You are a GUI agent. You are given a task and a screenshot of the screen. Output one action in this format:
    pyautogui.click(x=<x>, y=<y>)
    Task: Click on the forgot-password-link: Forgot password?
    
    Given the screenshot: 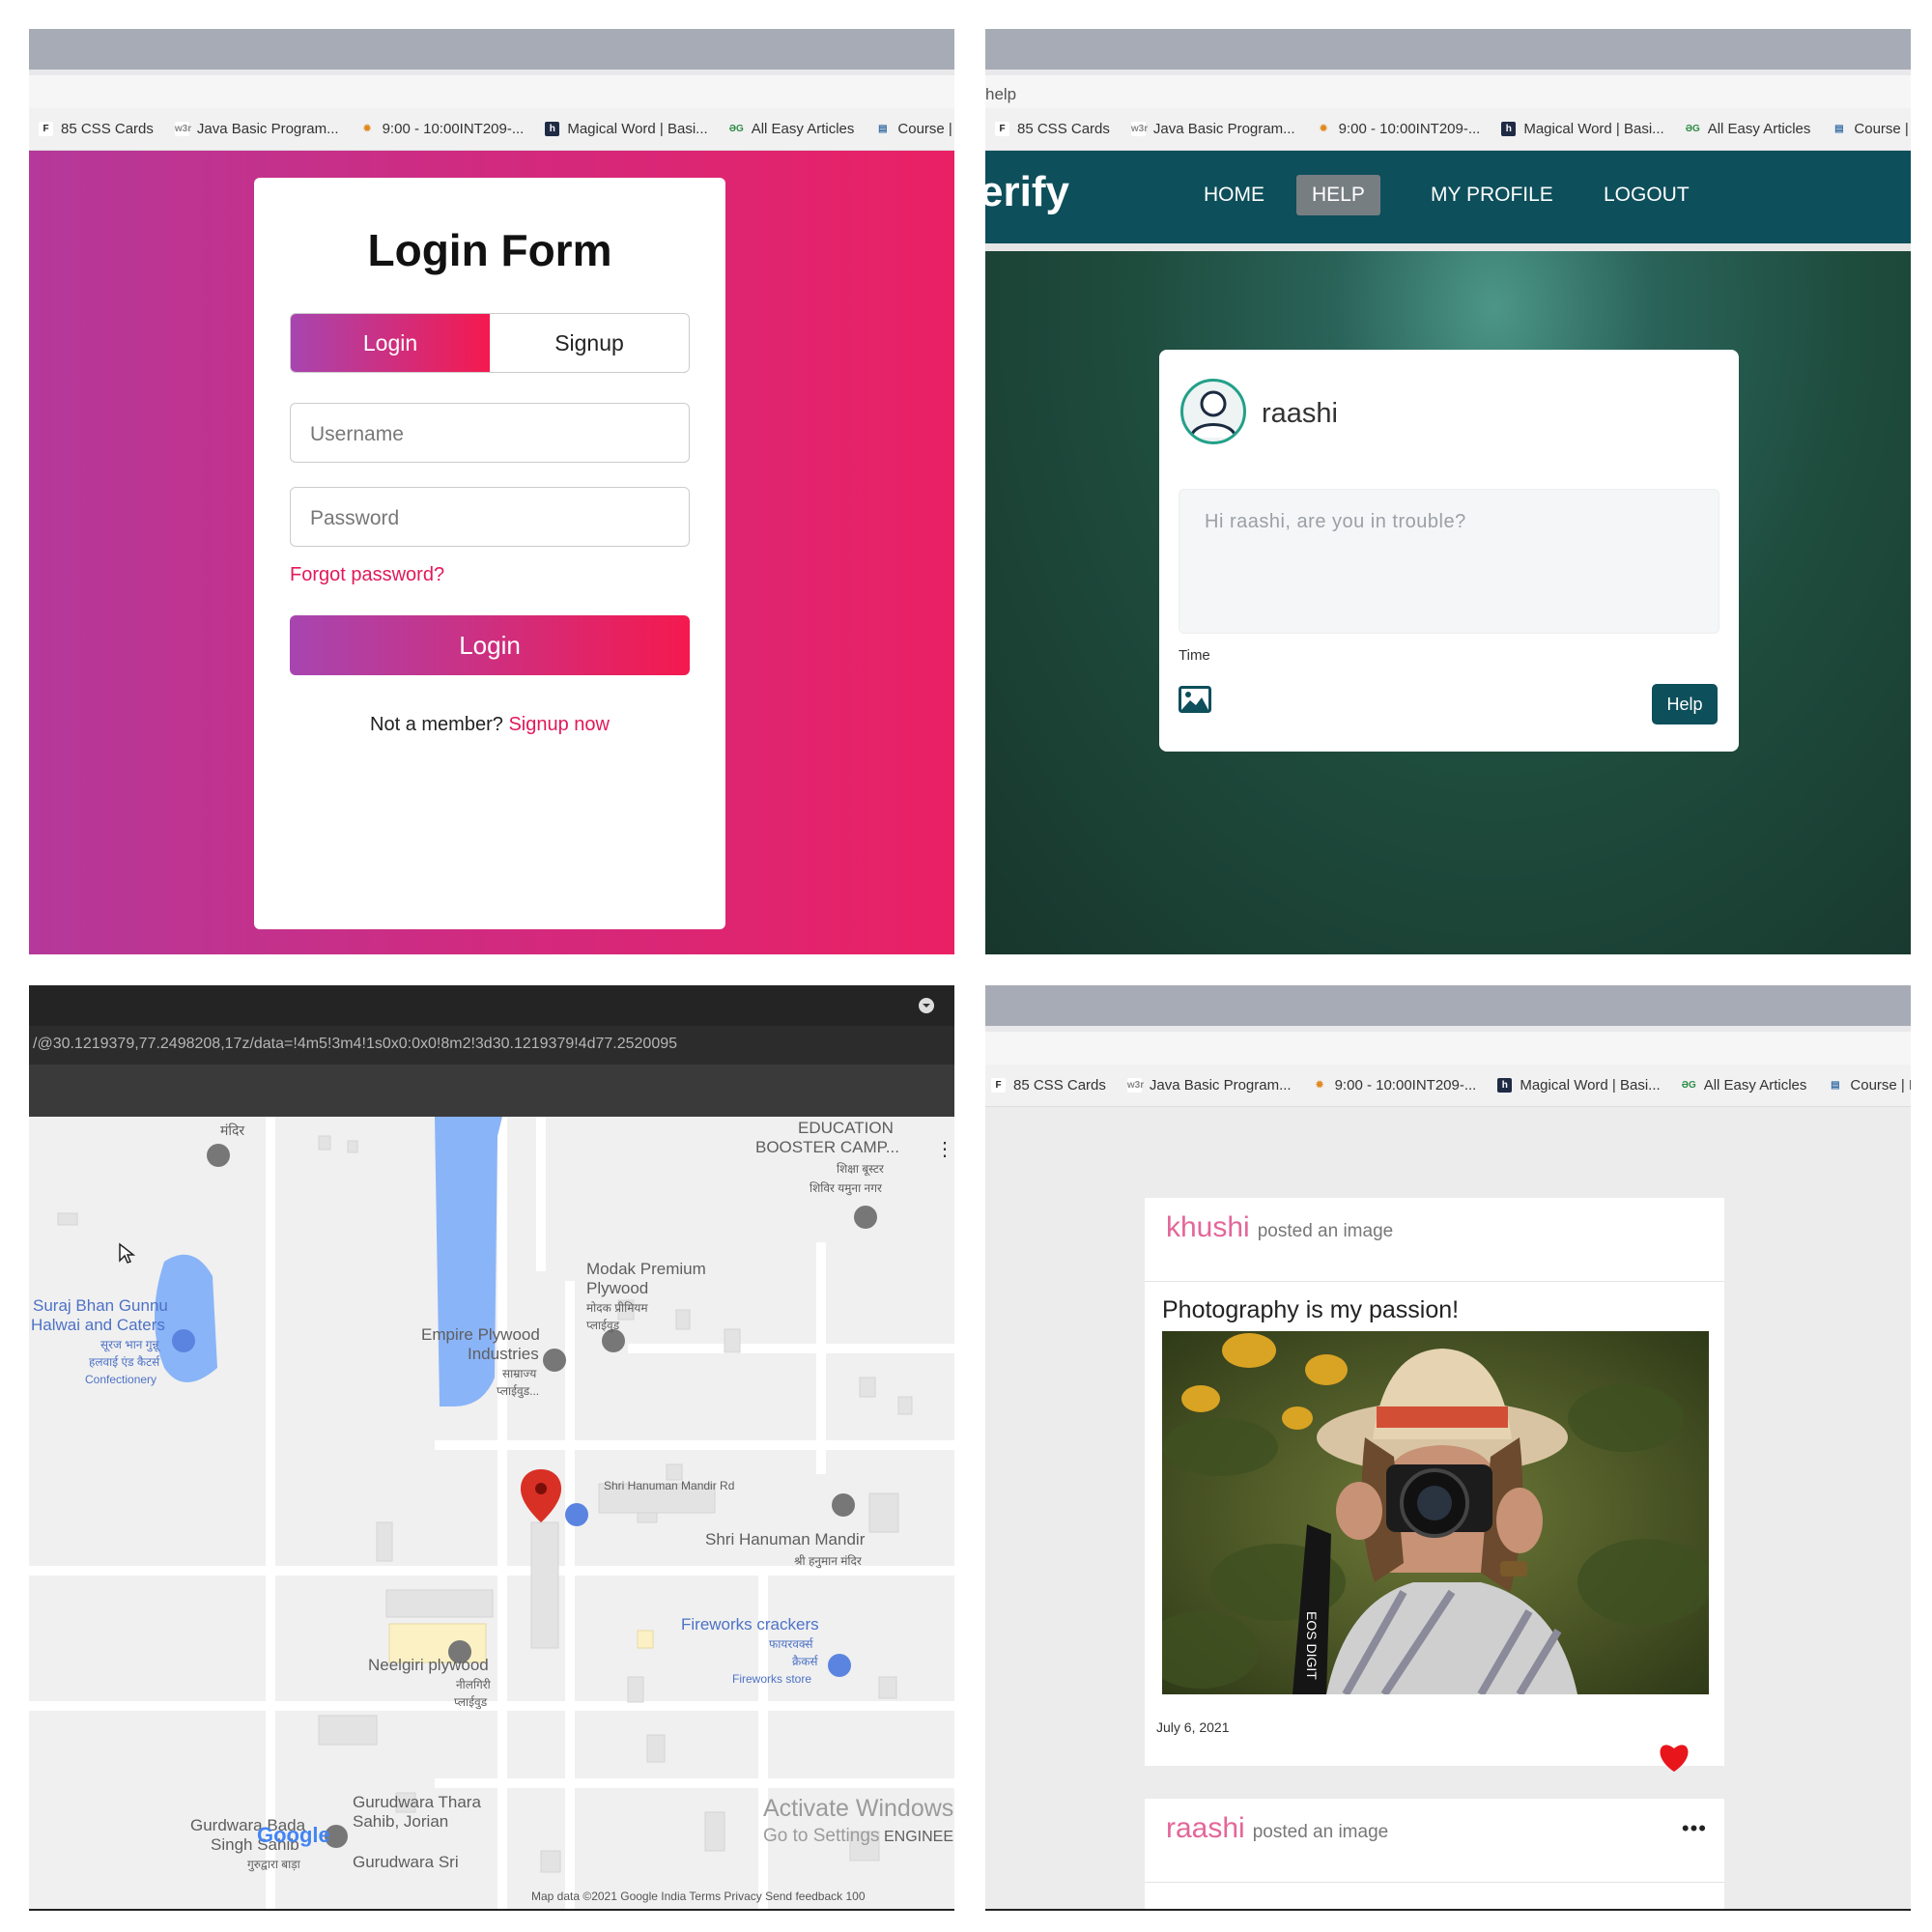 What is the action you would take?
    pyautogui.click(x=367, y=575)
    